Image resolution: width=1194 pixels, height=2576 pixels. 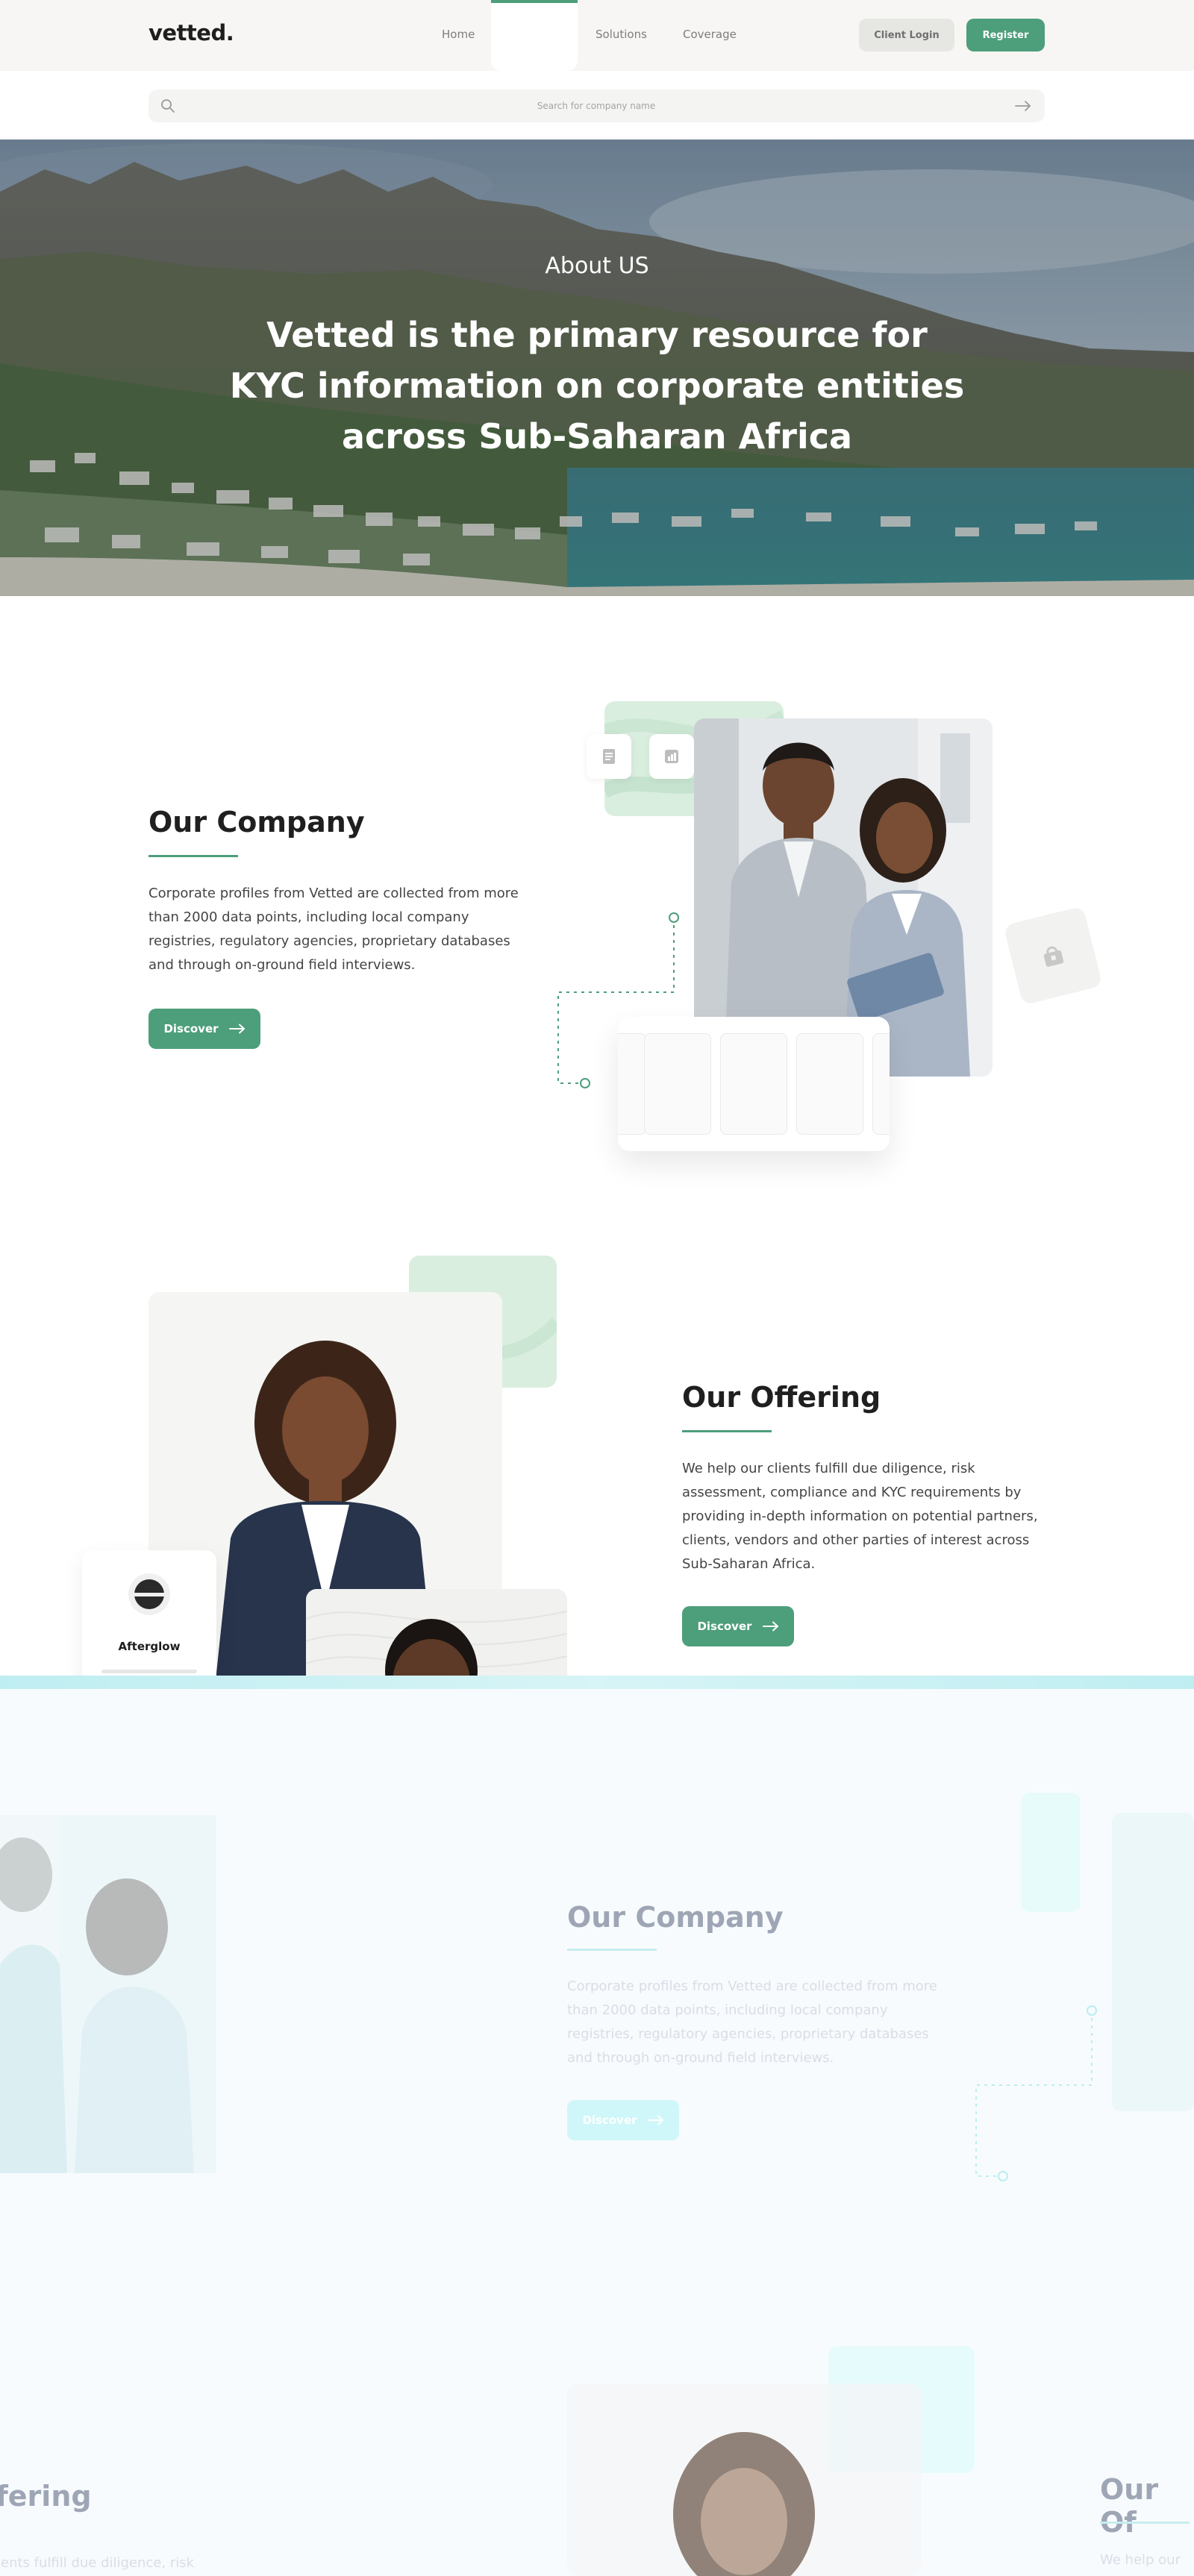 What do you see at coordinates (1153, 1962) in the screenshot?
I see `faded-photo-edge` at bounding box center [1153, 1962].